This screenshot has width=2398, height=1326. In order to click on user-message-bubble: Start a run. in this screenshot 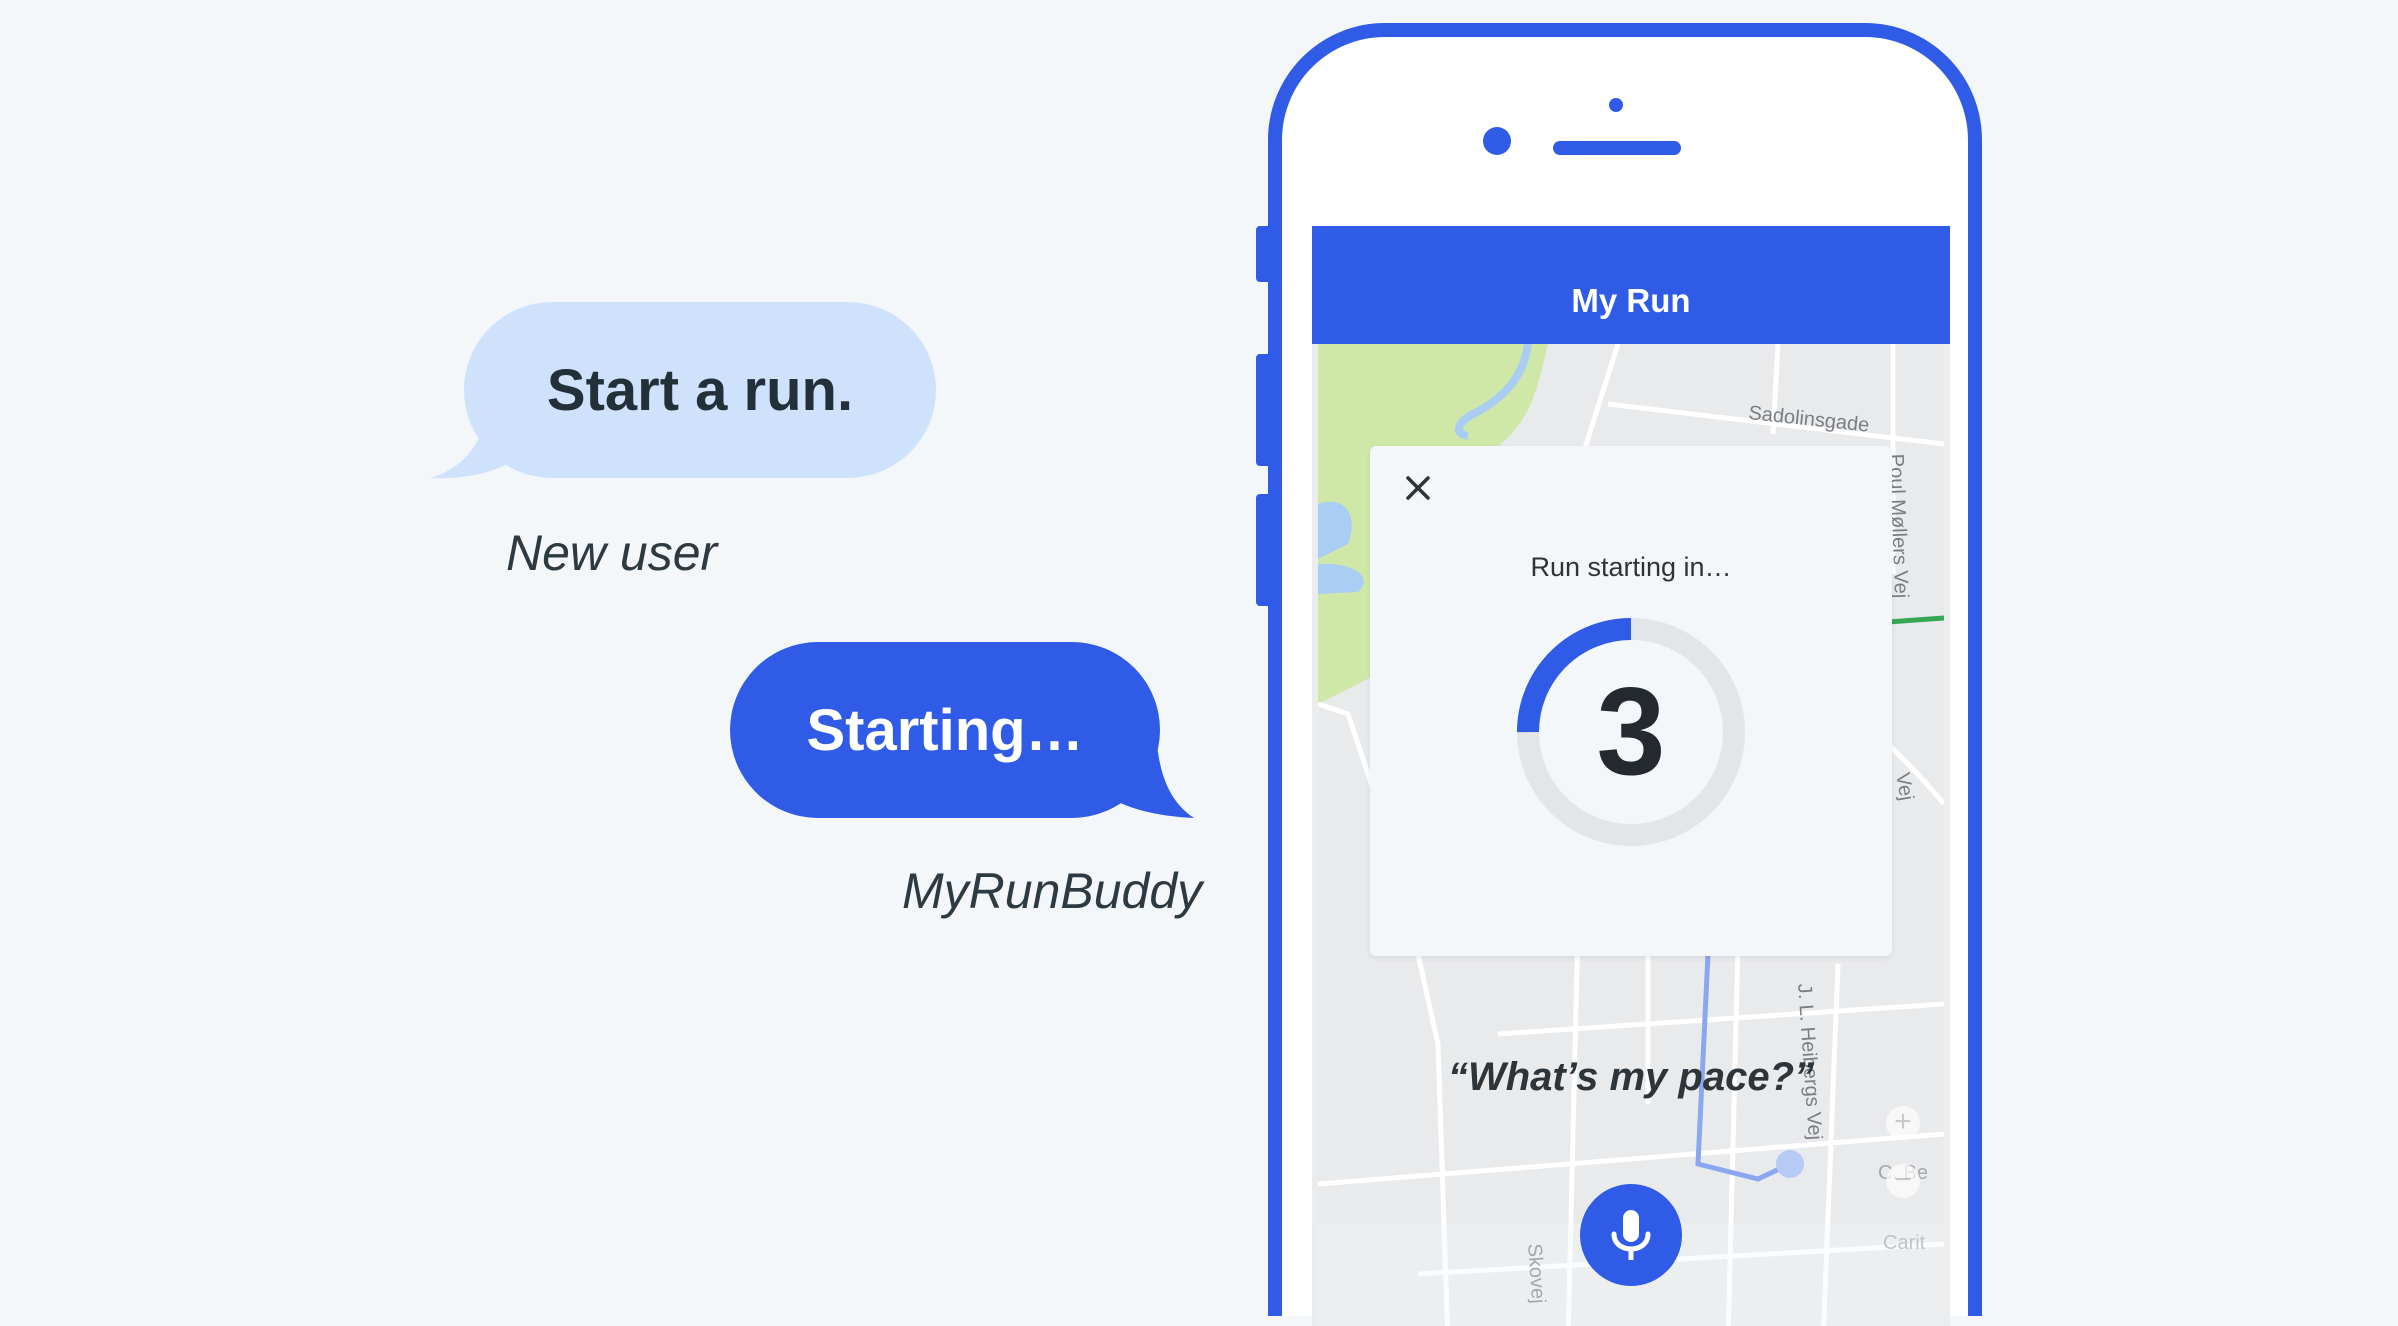, I will do `click(700, 390)`.